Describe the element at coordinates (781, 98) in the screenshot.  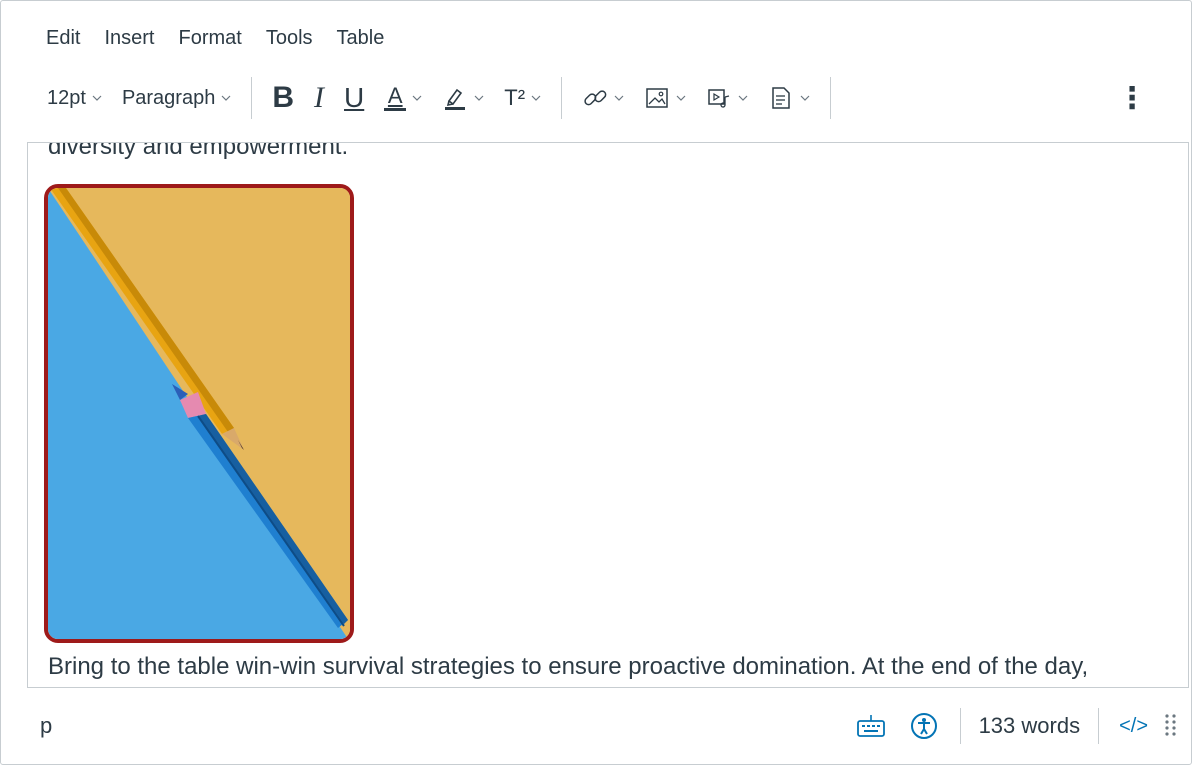
I see `document-icon` at that location.